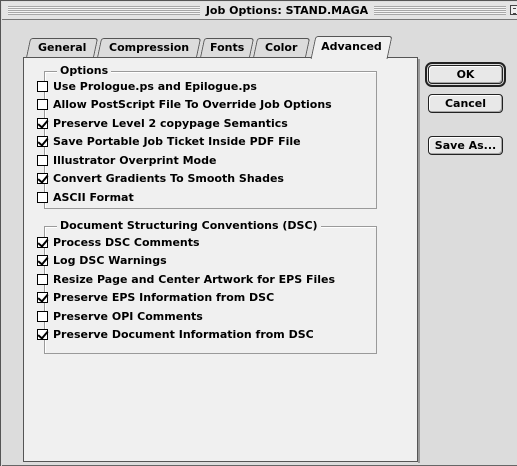 The image size is (517, 466). Describe the element at coordinates (42, 260) in the screenshot. I see `checkbox-log-dsc-warnings` at that location.